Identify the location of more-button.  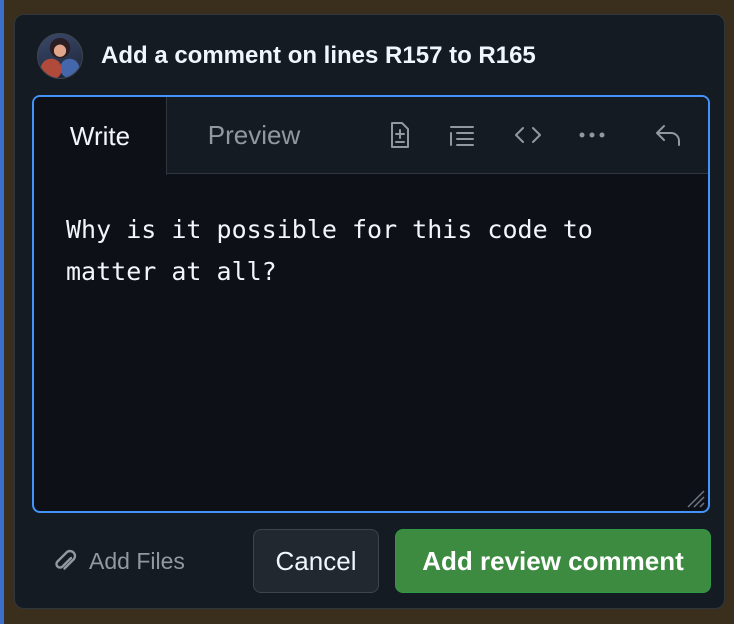
(592, 135).